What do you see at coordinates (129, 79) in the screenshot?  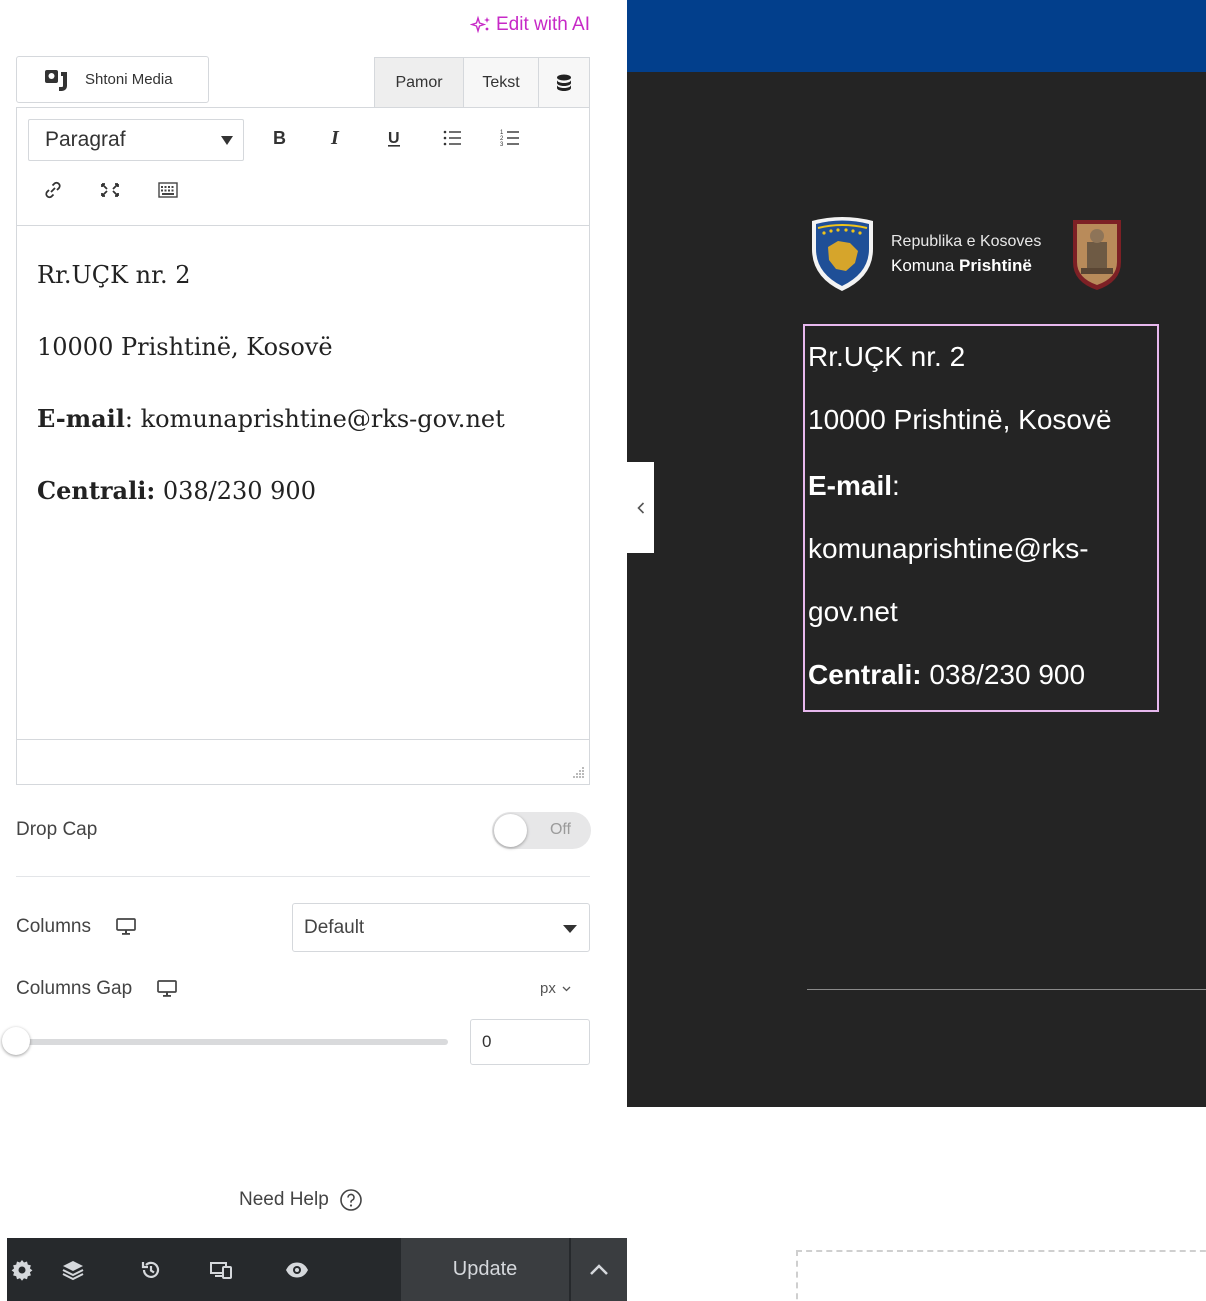 I see `add-media-label: Shtoni Media` at bounding box center [129, 79].